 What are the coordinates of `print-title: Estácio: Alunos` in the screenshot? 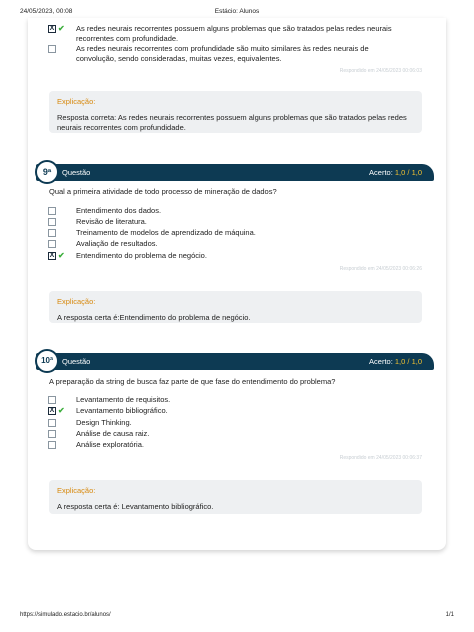 It's located at (237, 11).